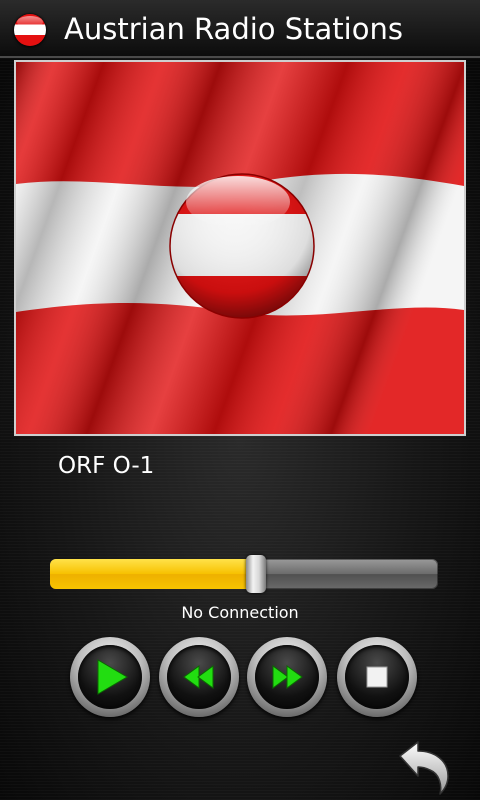 The width and height of the screenshot is (480, 800). I want to click on progress-thumb, so click(255, 574).